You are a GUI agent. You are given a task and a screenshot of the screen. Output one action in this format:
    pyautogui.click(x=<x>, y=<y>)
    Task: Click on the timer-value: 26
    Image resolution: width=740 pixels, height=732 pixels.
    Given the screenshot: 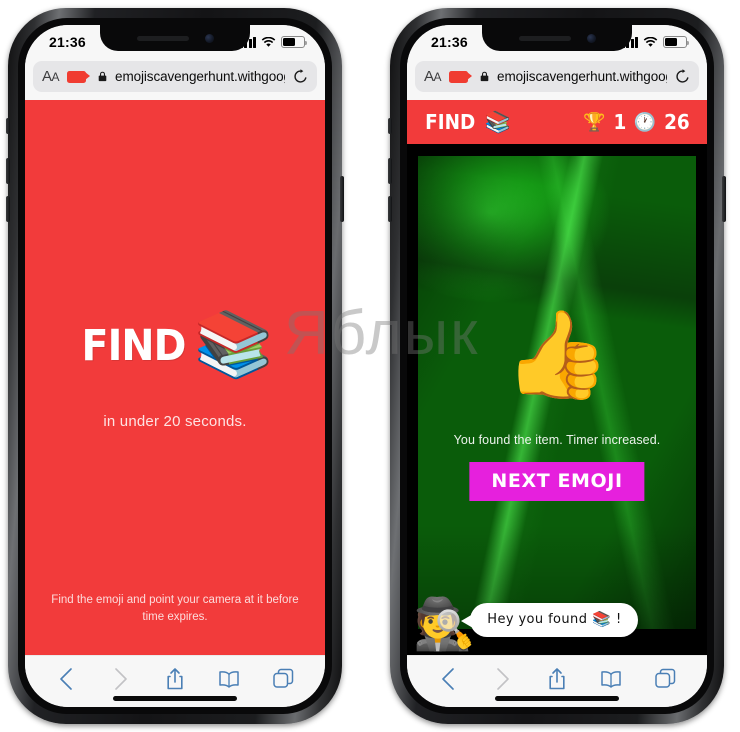 What is the action you would take?
    pyautogui.click(x=677, y=122)
    